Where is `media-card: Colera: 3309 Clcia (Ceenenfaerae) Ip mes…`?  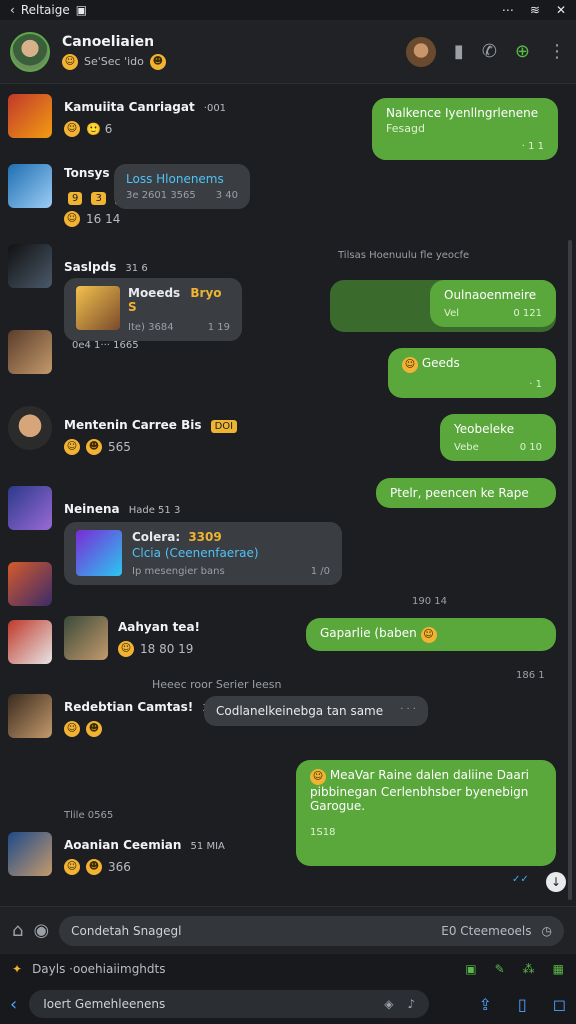
media-card: Colera: 3309 Clcia (Ceenenfaerae) Ip mes… is located at coordinates (203, 553).